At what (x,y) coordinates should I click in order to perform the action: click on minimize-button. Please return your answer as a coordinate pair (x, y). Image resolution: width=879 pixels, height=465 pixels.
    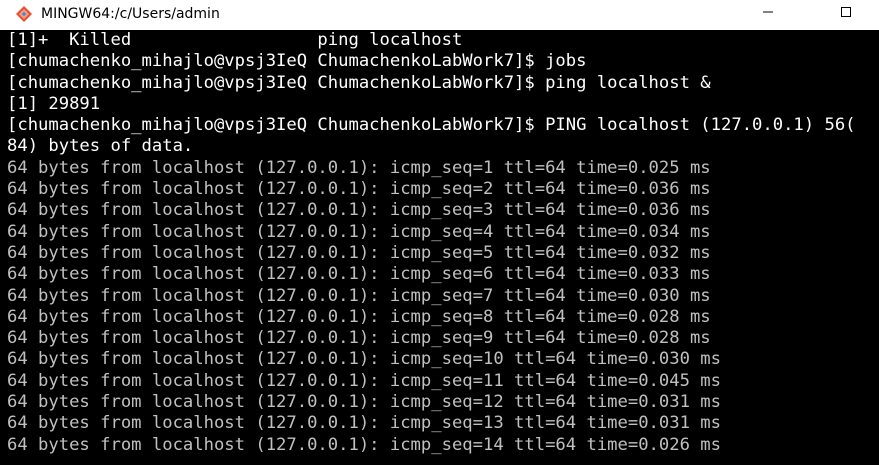
    Looking at the image, I should click on (768, 14).